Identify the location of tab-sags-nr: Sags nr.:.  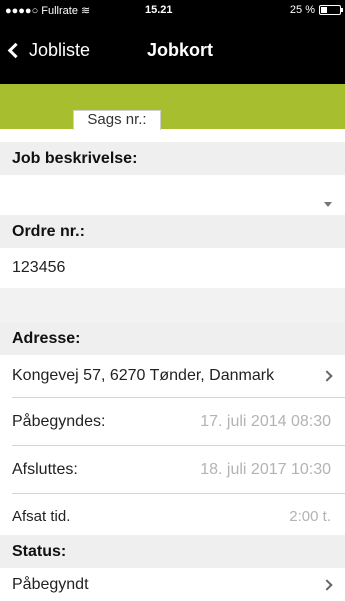
(117, 120).